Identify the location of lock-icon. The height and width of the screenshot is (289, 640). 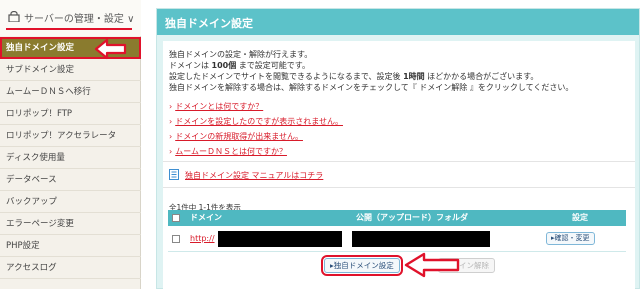
(14, 16).